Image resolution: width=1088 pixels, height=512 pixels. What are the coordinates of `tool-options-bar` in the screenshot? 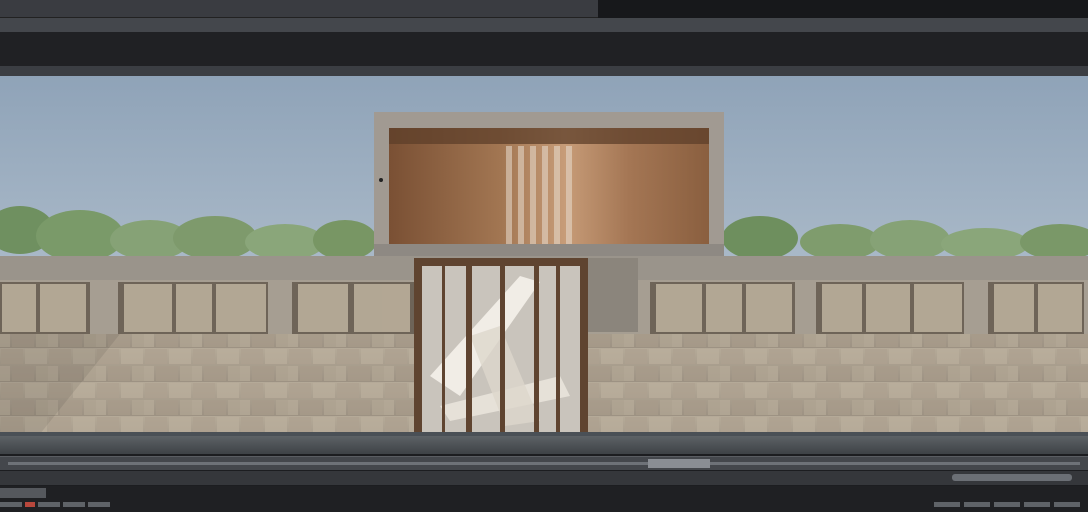 It's located at (544, 64).